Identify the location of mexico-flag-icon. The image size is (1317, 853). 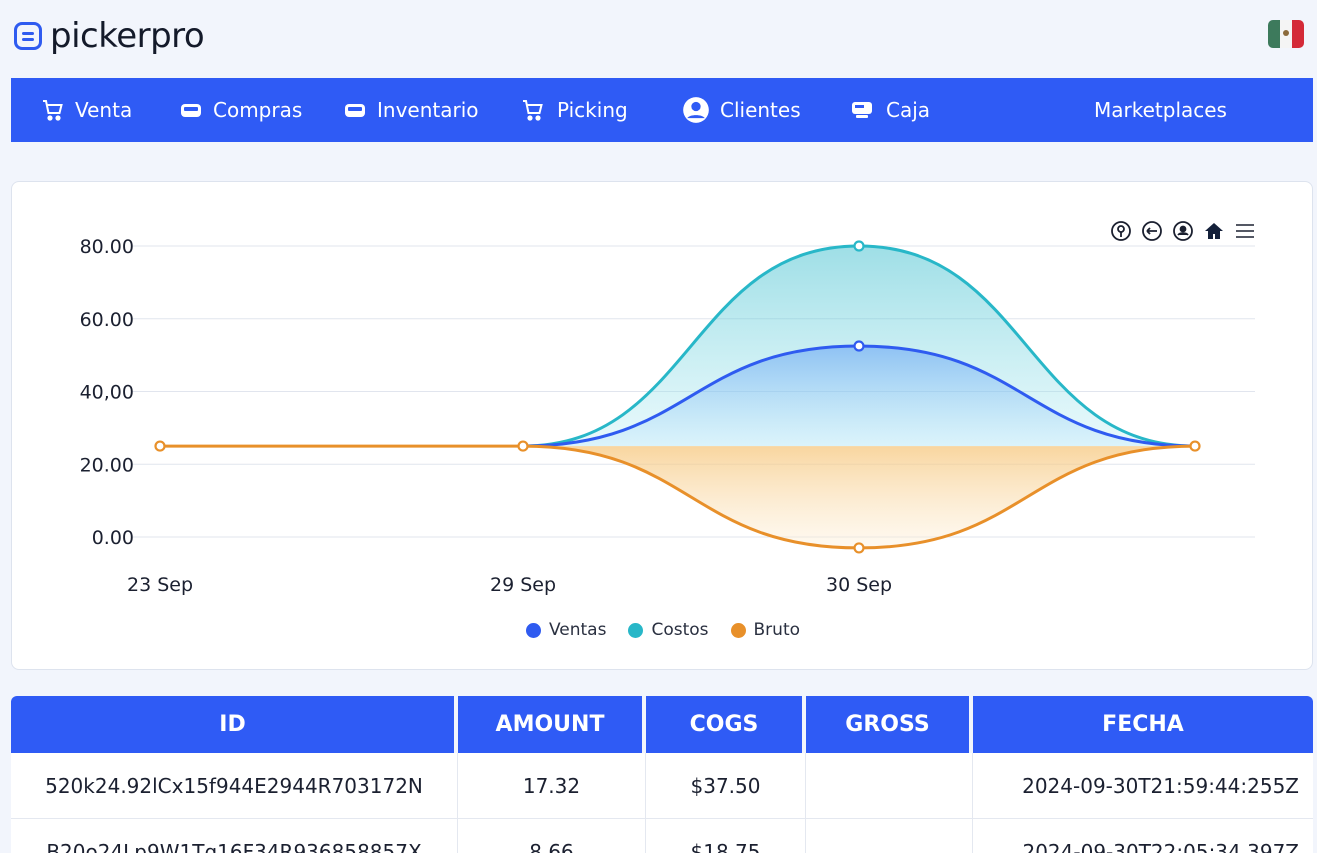
(1286, 34).